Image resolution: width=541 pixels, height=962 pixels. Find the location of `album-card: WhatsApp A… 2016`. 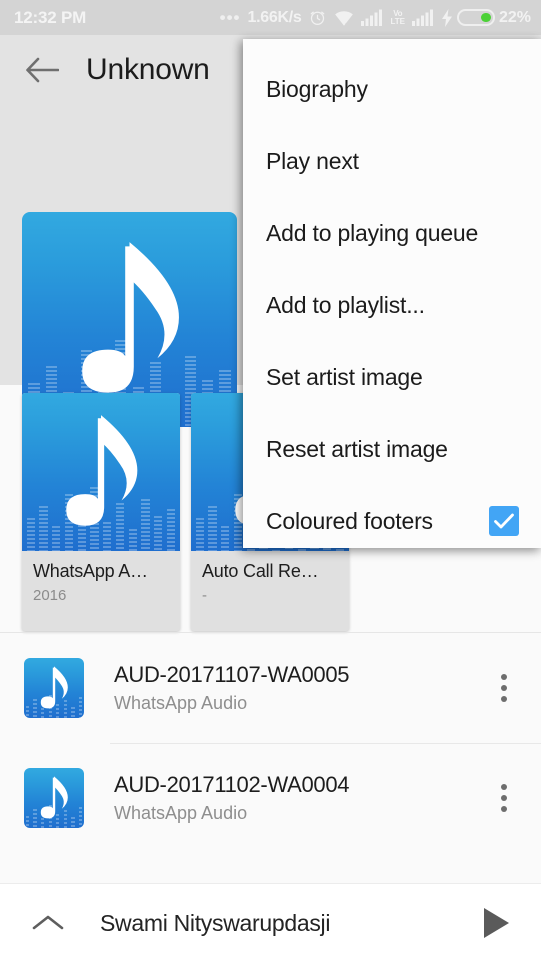

album-card: WhatsApp A… 2016 is located at coordinates (101, 512).